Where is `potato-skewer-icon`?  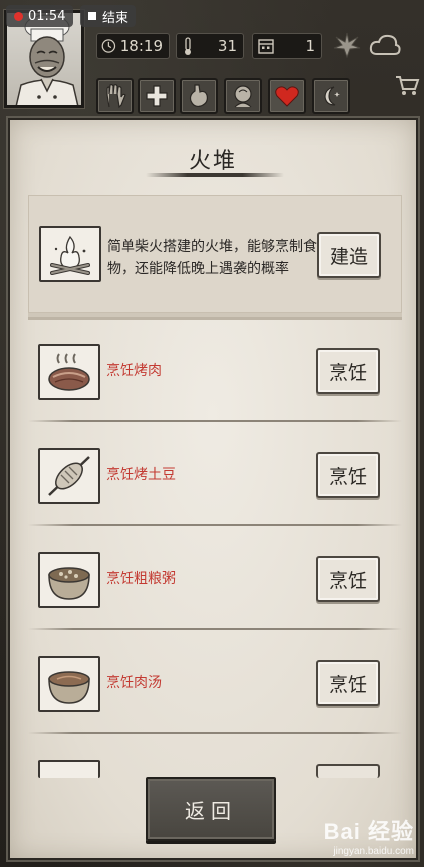
potato-skewer-icon is located at coordinates (69, 476).